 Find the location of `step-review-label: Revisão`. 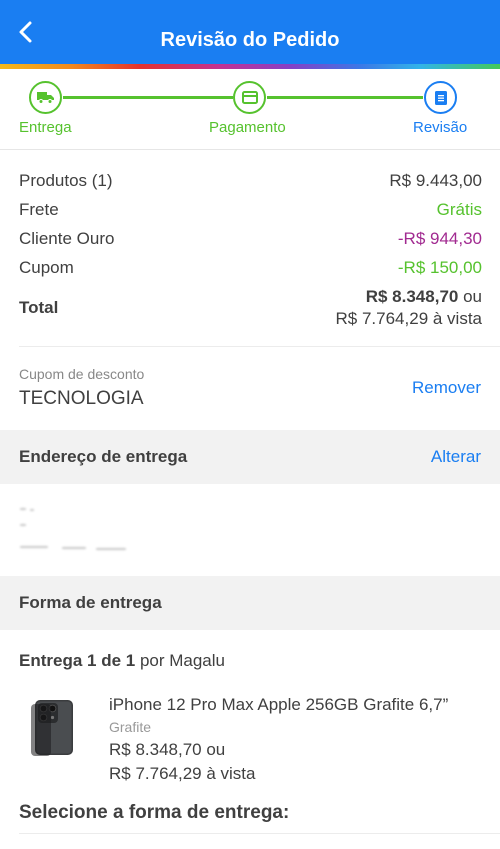

step-review-label: Revisão is located at coordinates (440, 127).